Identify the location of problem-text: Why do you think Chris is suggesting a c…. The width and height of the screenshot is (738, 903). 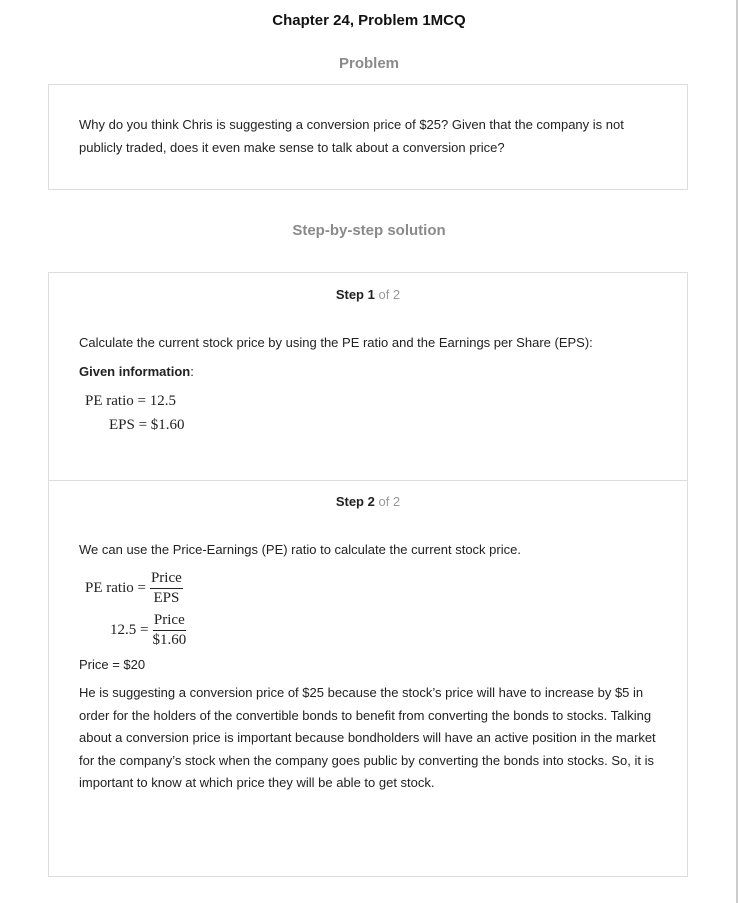
(351, 136).